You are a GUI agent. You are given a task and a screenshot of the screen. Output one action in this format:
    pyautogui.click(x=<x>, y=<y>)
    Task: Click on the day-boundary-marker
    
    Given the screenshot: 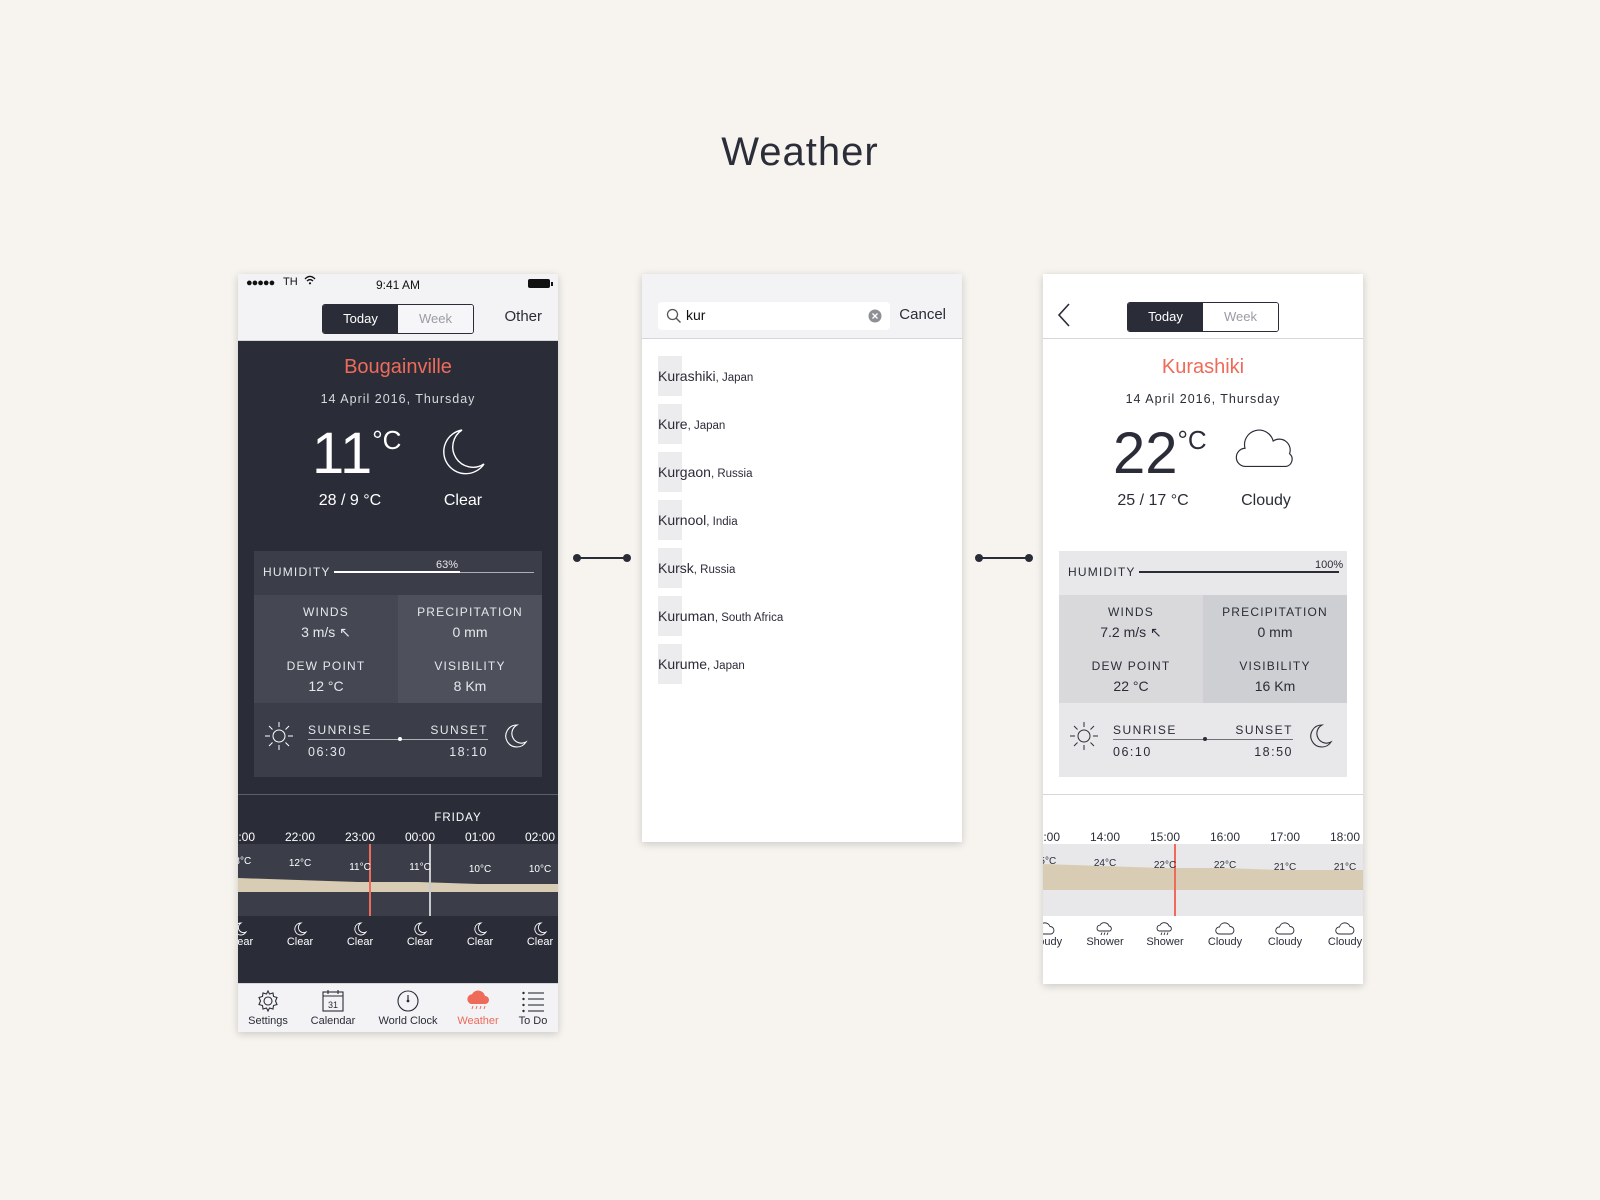 What is the action you would take?
    pyautogui.click(x=430, y=880)
    